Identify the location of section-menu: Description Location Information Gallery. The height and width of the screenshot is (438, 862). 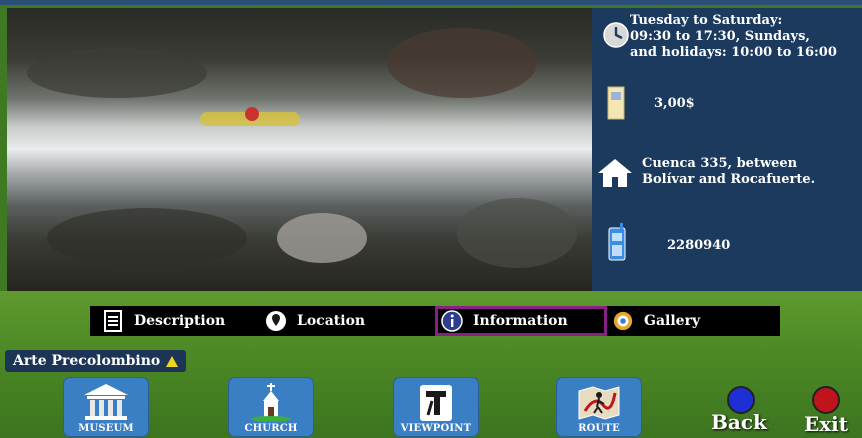
(435, 321).